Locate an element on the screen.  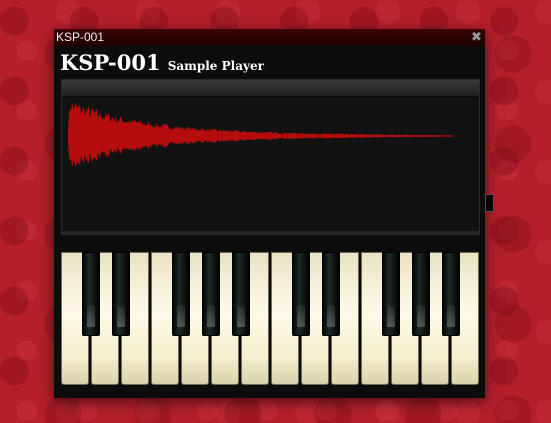
window-title: KSP-001 is located at coordinates (80, 37).